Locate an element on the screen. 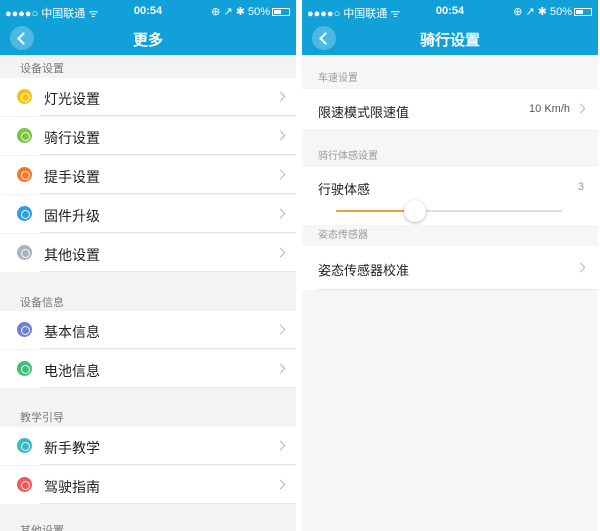 This screenshot has width=600, height=531. ride-feel-row: 行驶体感 3 is located at coordinates (450, 196).